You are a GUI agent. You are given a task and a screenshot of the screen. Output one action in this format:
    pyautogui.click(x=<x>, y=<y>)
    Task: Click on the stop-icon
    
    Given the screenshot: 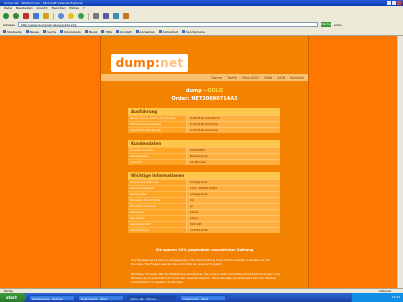 What is the action you would take?
    pyautogui.click(x=26, y=16)
    